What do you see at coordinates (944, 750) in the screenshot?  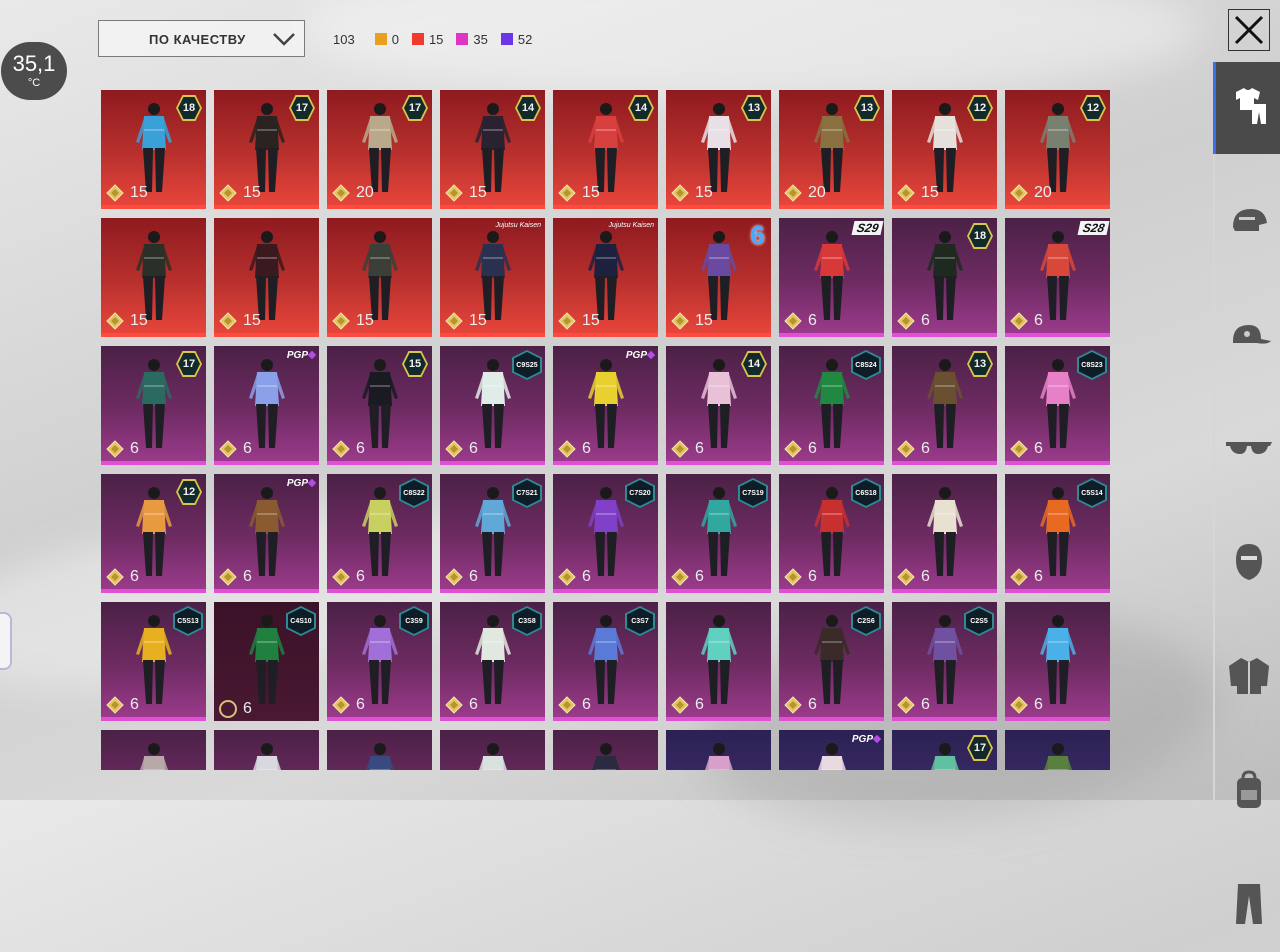 I see `outfit-card: 17` at bounding box center [944, 750].